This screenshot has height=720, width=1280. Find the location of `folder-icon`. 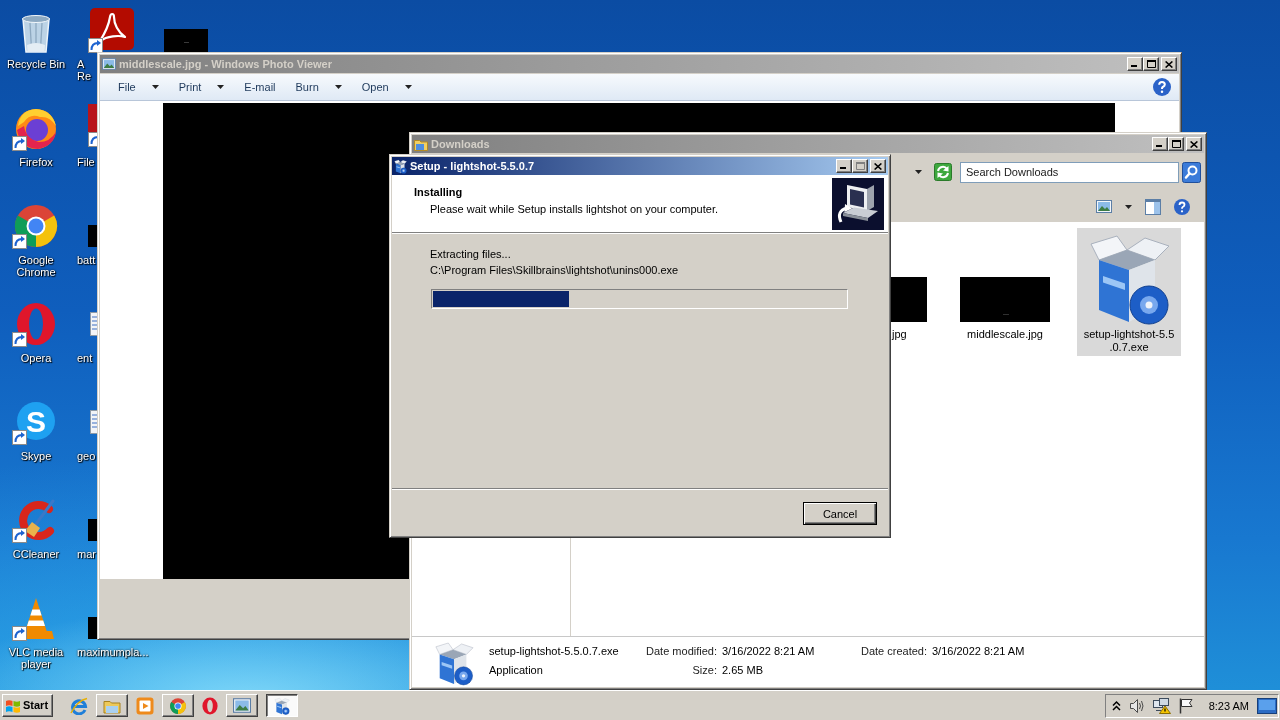

folder-icon is located at coordinates (421, 144).